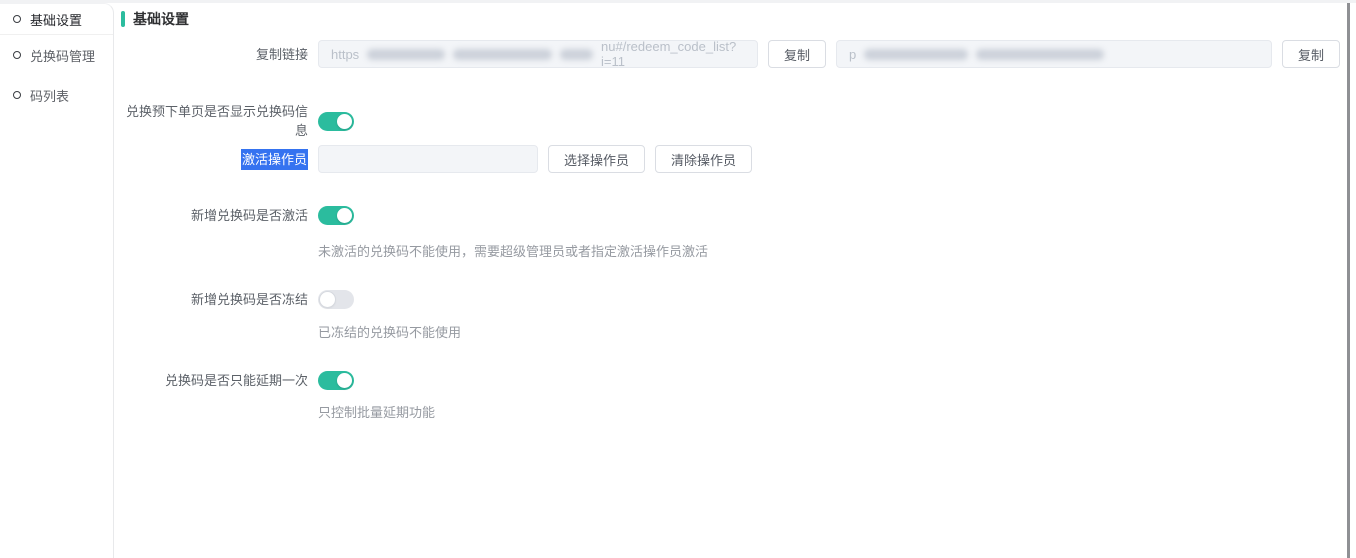  I want to click on sidebar-item-label: 兑换码管理, so click(63, 56).